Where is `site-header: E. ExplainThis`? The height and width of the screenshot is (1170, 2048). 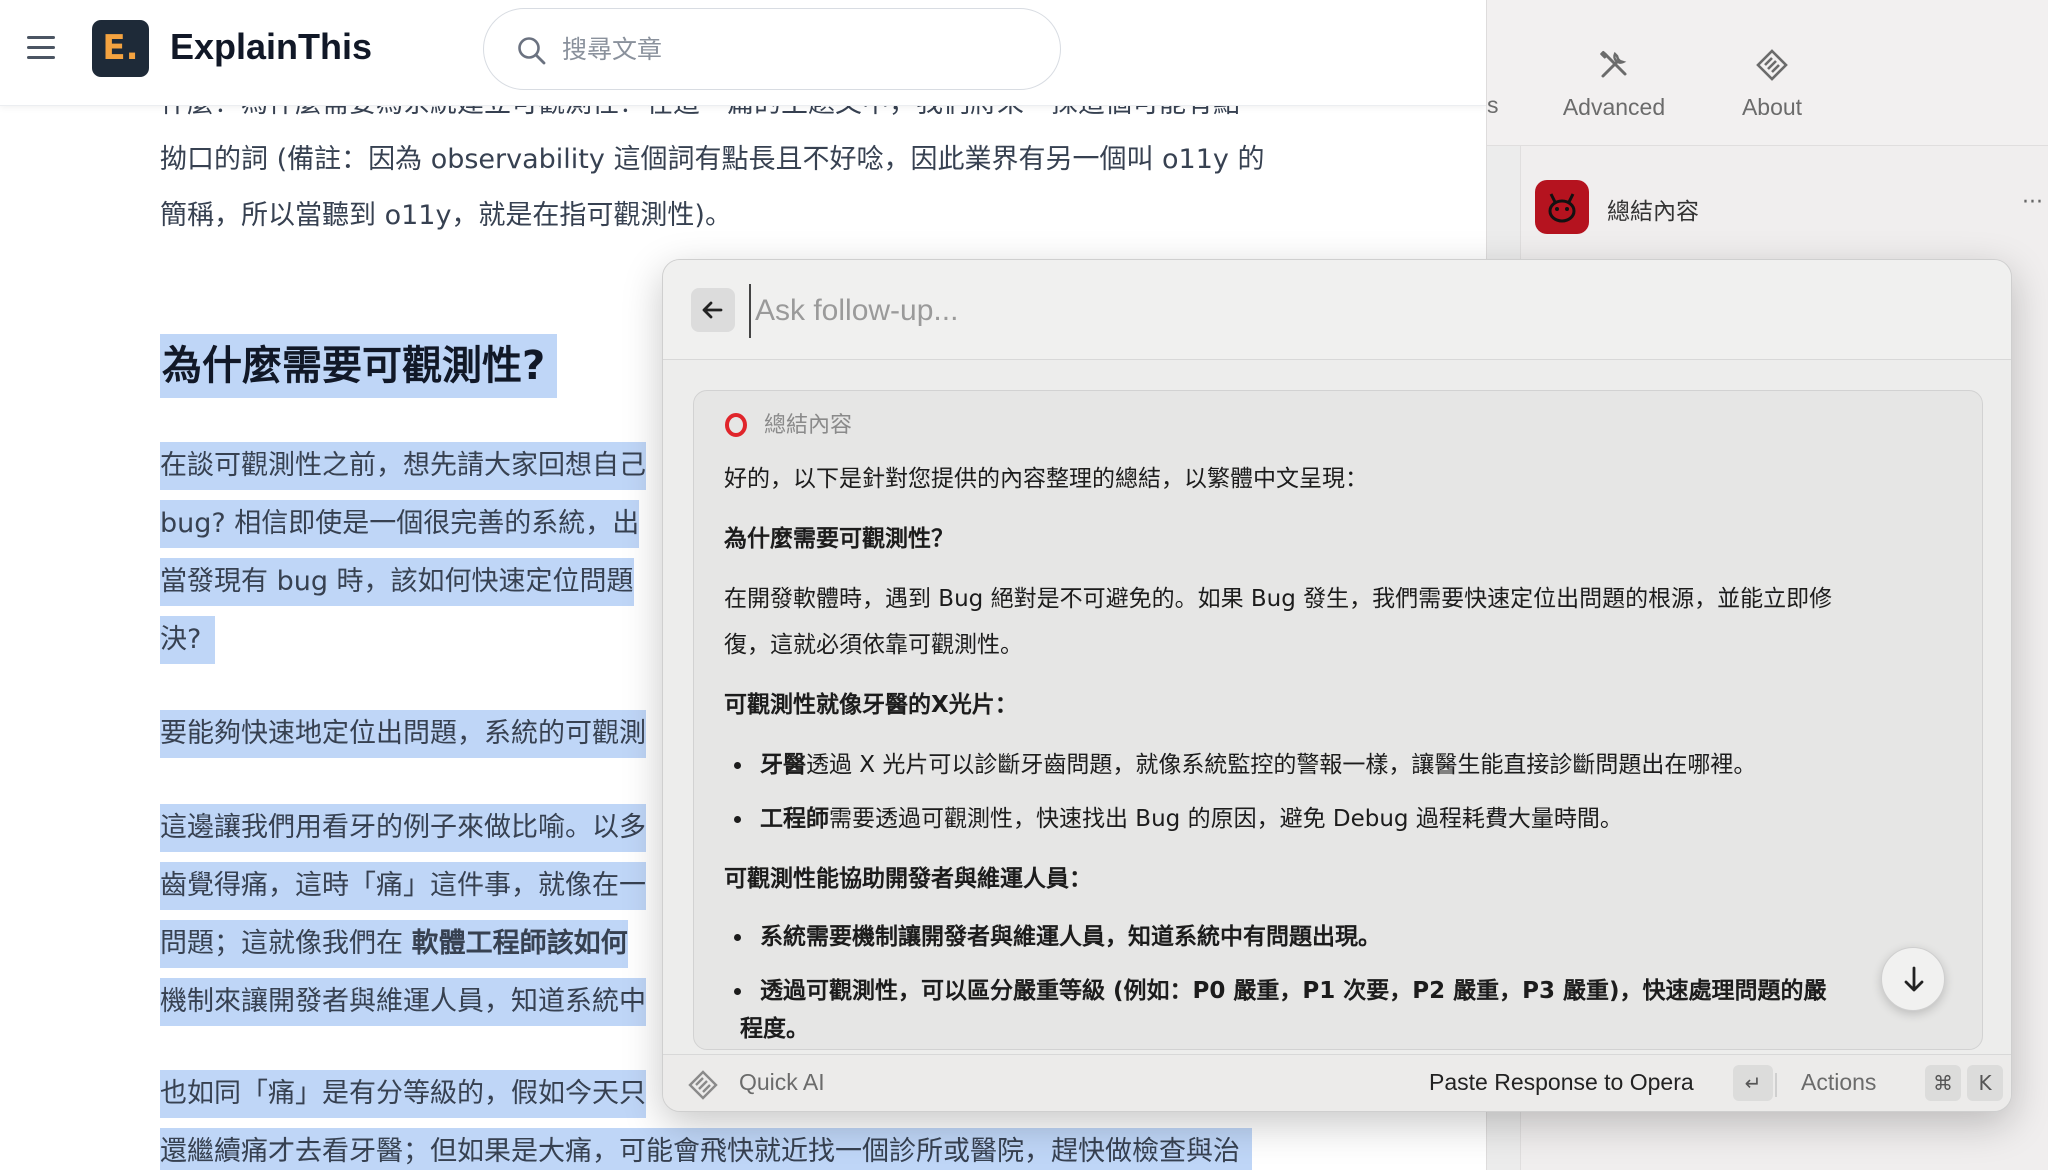
site-header: E. ExplainThis is located at coordinates (743, 53).